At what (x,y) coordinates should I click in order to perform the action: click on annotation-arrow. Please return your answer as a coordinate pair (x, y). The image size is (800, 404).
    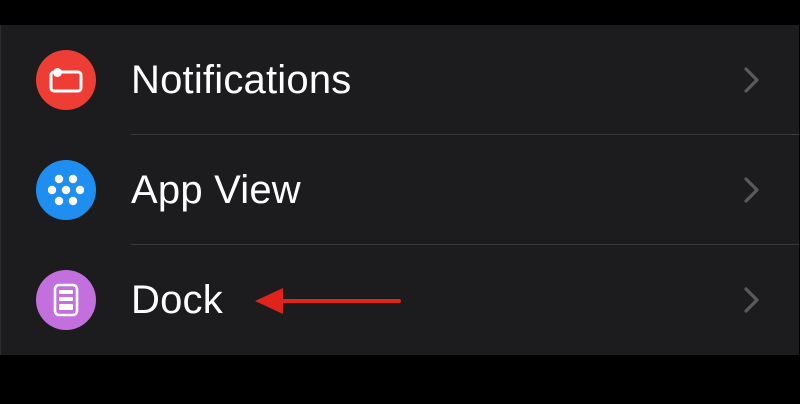
    Looking at the image, I should click on (328, 301).